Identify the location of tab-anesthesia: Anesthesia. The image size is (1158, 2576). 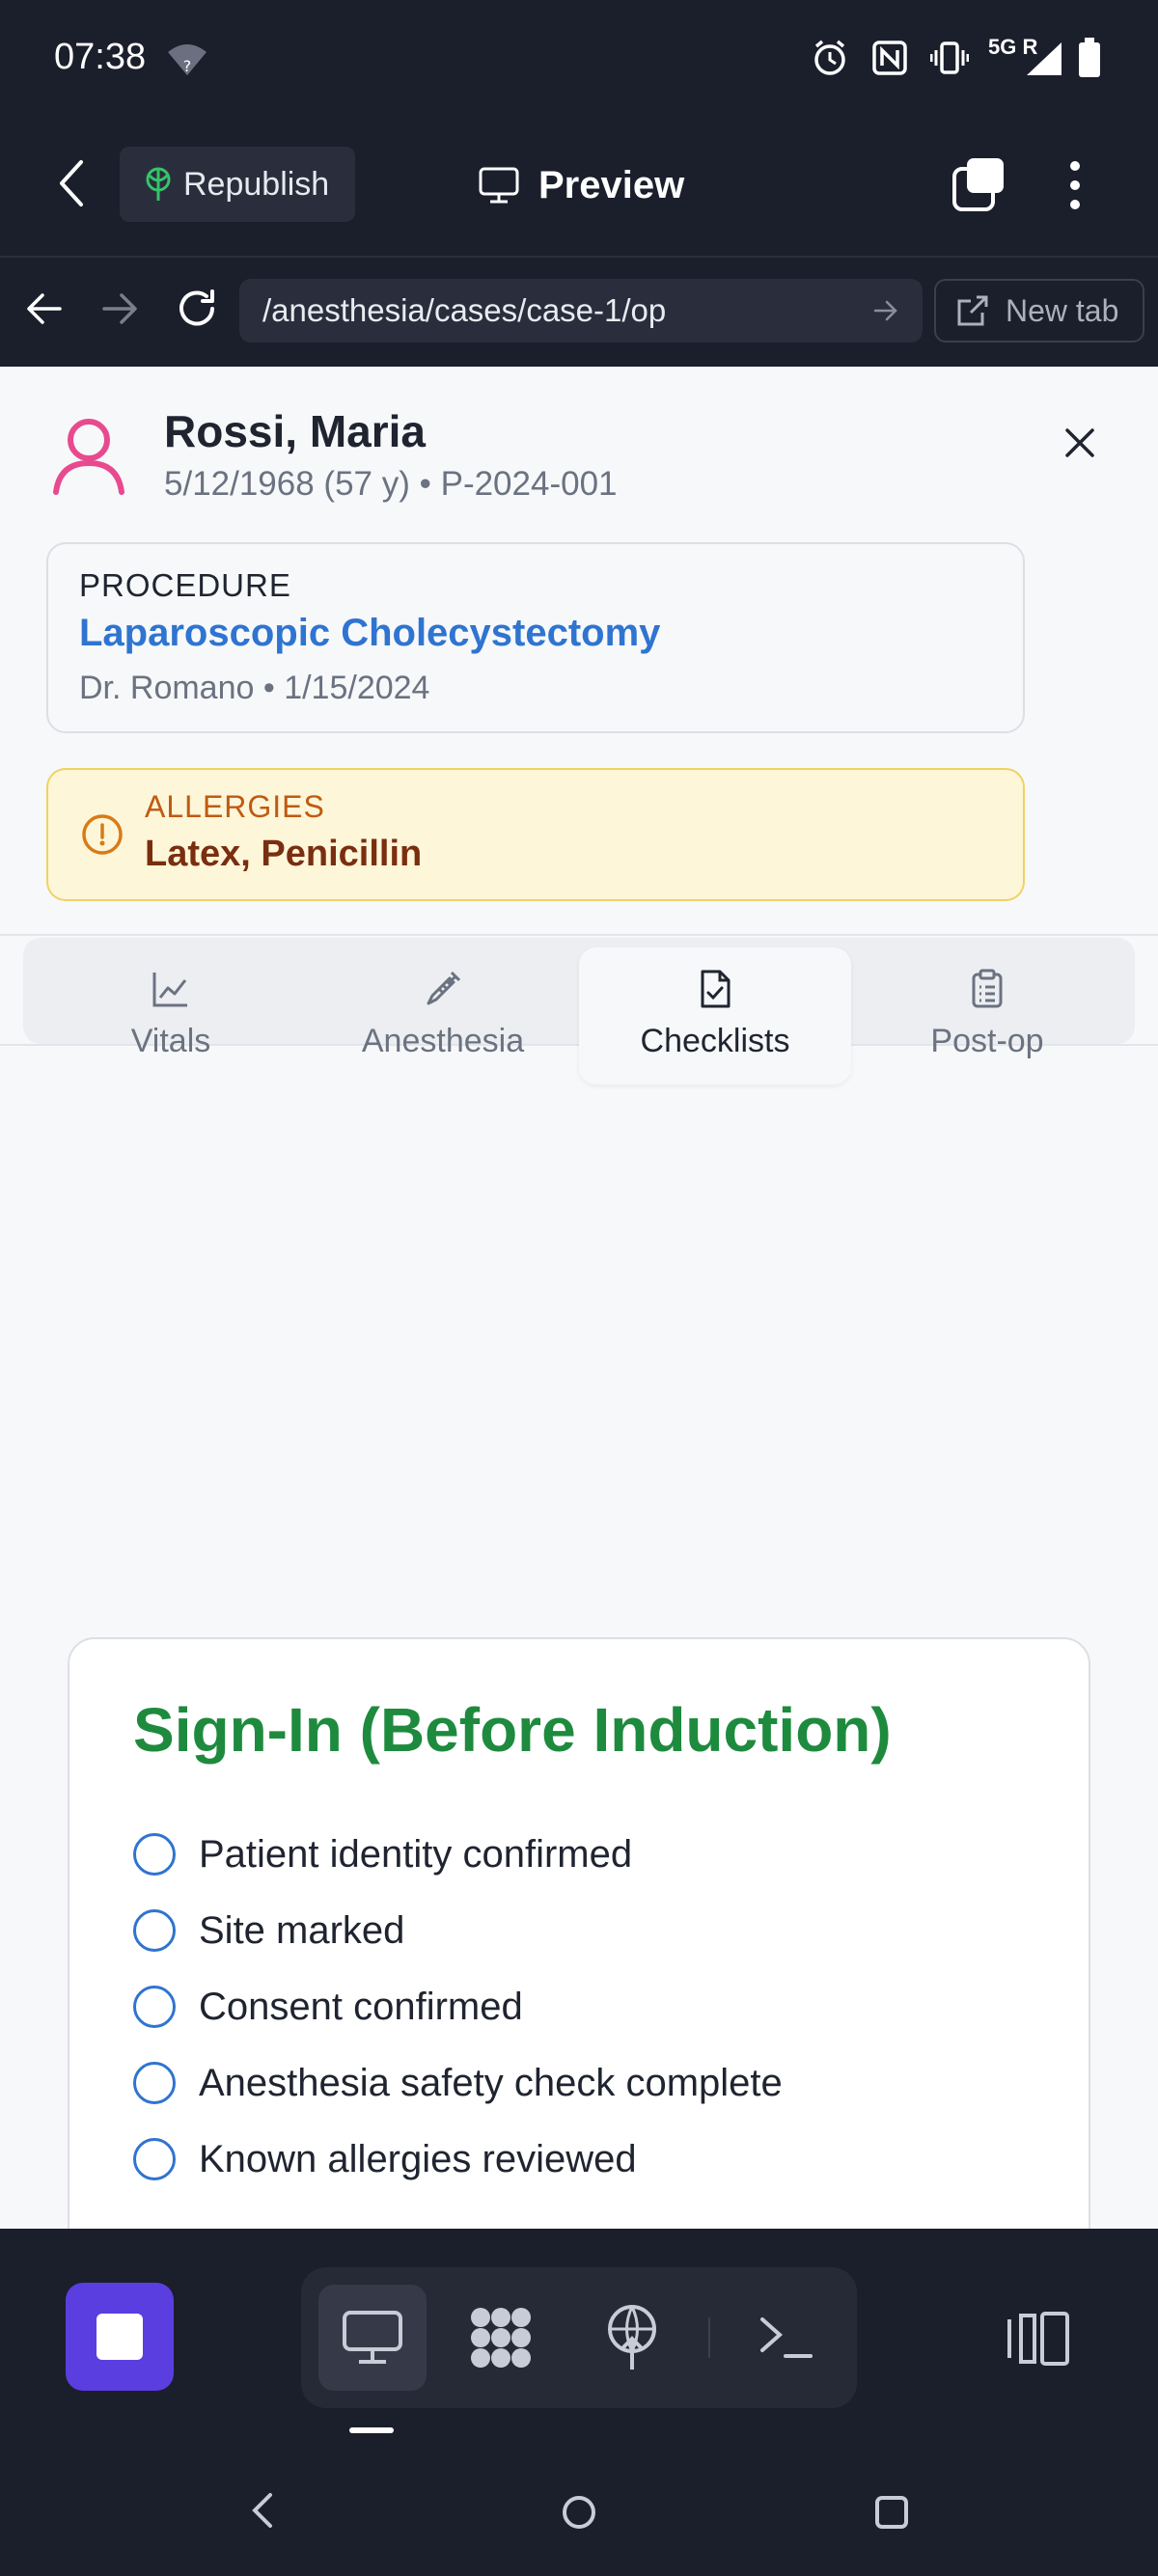
(443, 1015).